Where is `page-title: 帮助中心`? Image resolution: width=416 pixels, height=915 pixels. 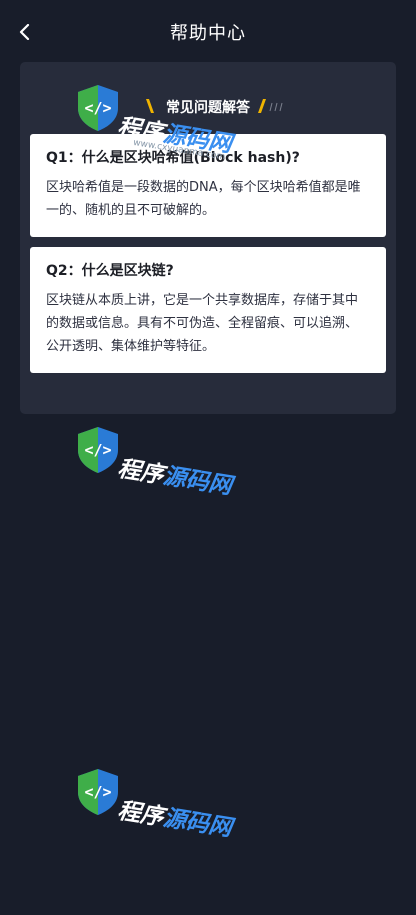
page-title: 帮助中心 is located at coordinates (208, 33).